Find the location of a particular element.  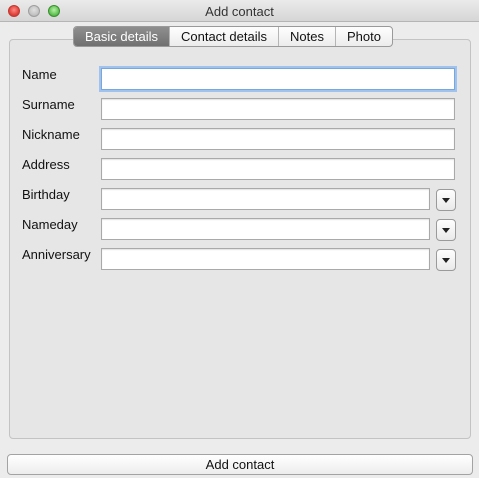

nickname-field is located at coordinates (278, 139).